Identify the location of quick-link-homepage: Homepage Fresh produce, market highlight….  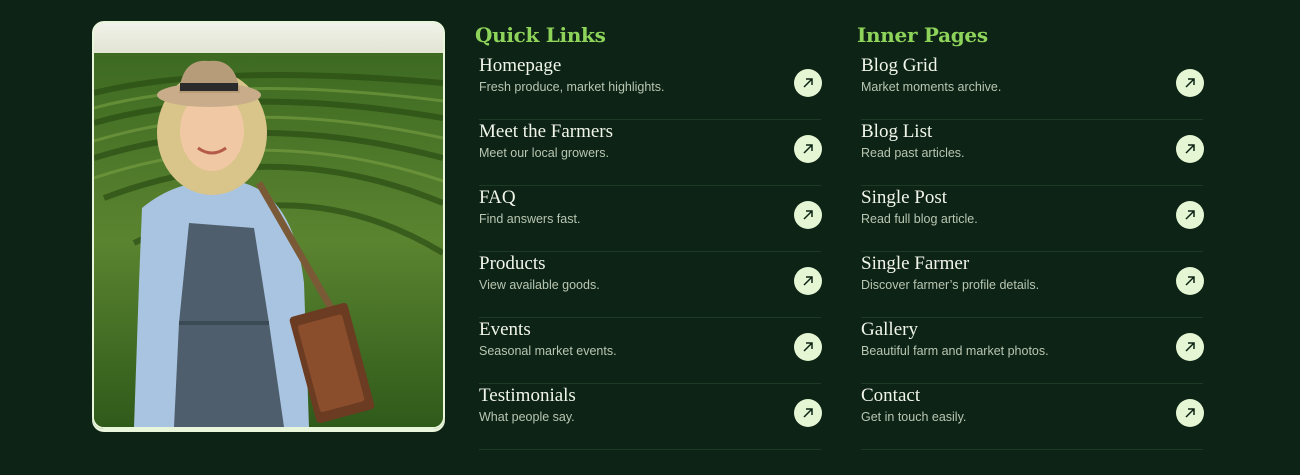
(650, 87).